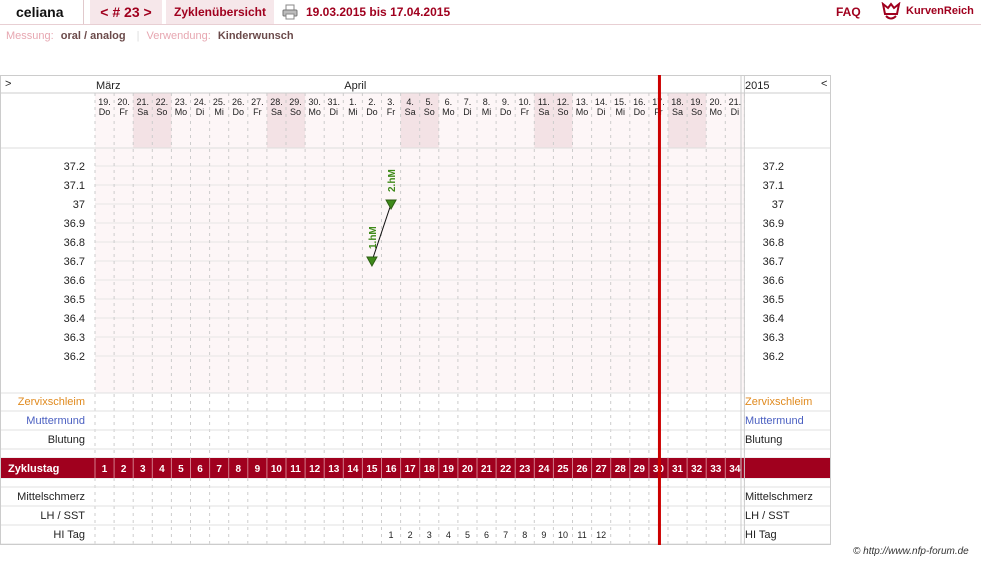 The width and height of the screenshot is (981, 564). I want to click on temperature-tick-left: 36.3, so click(74, 338).